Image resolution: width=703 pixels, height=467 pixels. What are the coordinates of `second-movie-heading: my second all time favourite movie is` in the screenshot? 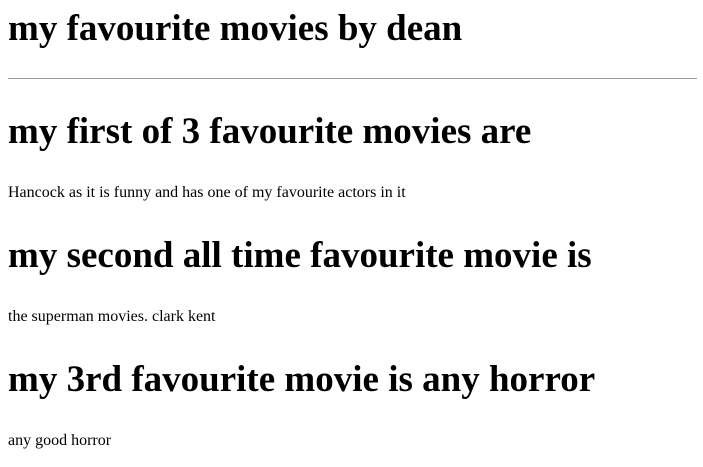 It's located at (300, 255).